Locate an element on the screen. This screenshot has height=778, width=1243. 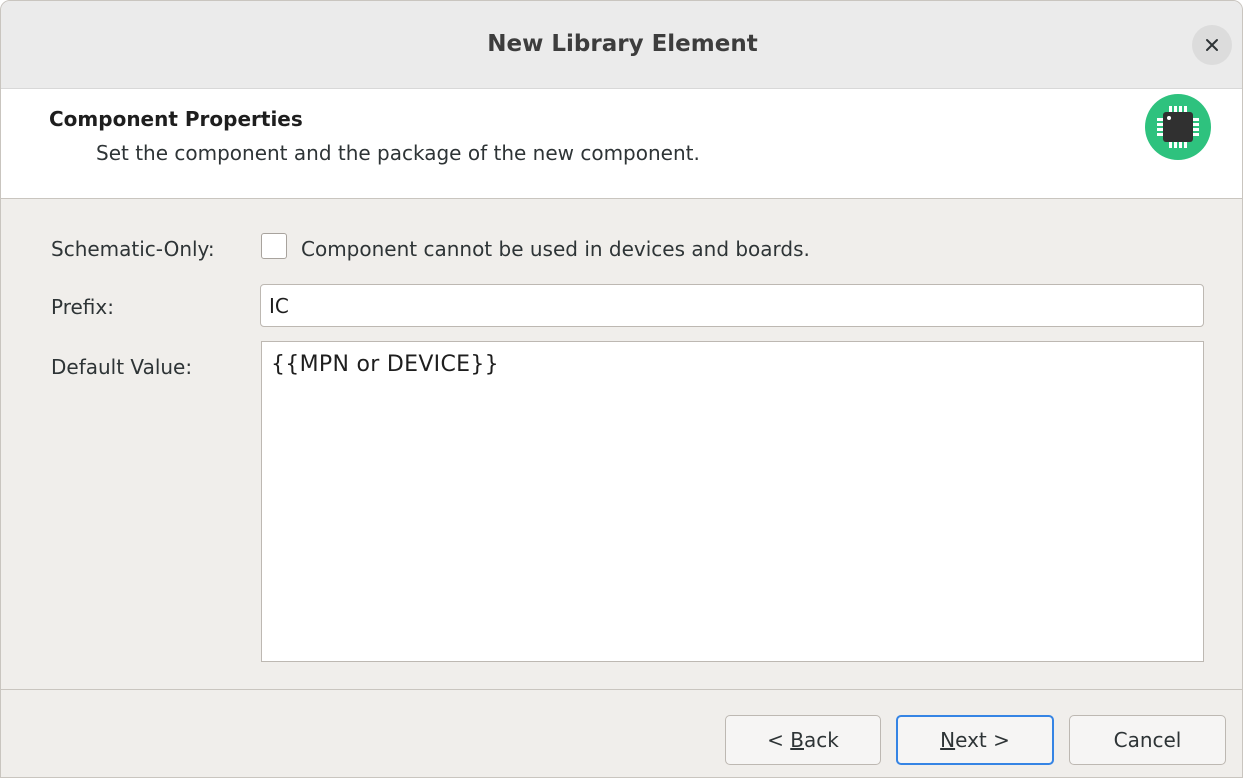
close-button is located at coordinates (1212, 45).